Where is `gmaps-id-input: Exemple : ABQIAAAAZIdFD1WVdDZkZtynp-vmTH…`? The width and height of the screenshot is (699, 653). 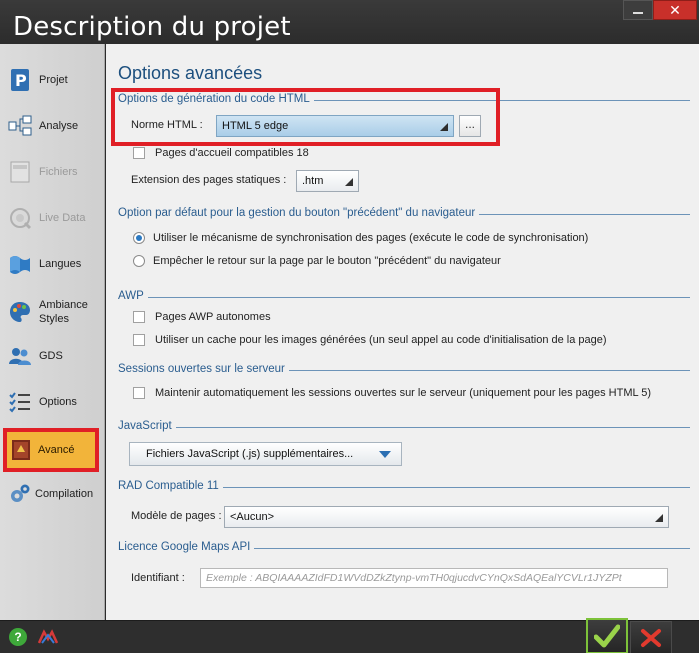
gmaps-id-input: Exemple : ABQIAAAAZIdFD1WVdDZkZtynp-vmTH… is located at coordinates (434, 578).